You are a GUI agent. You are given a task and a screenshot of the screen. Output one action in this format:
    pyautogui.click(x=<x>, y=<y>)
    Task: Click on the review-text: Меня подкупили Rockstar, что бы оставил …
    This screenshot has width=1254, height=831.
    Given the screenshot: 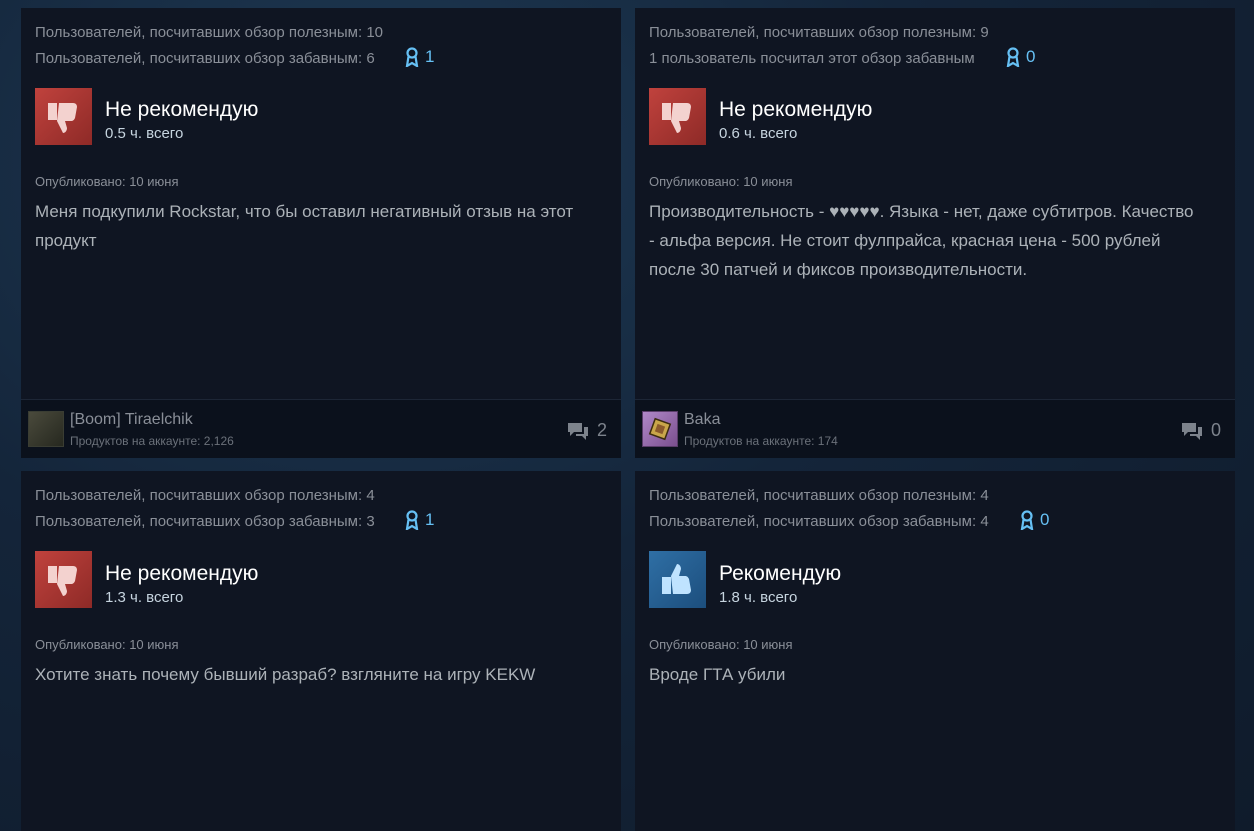 What is the action you would take?
    pyautogui.click(x=304, y=226)
    